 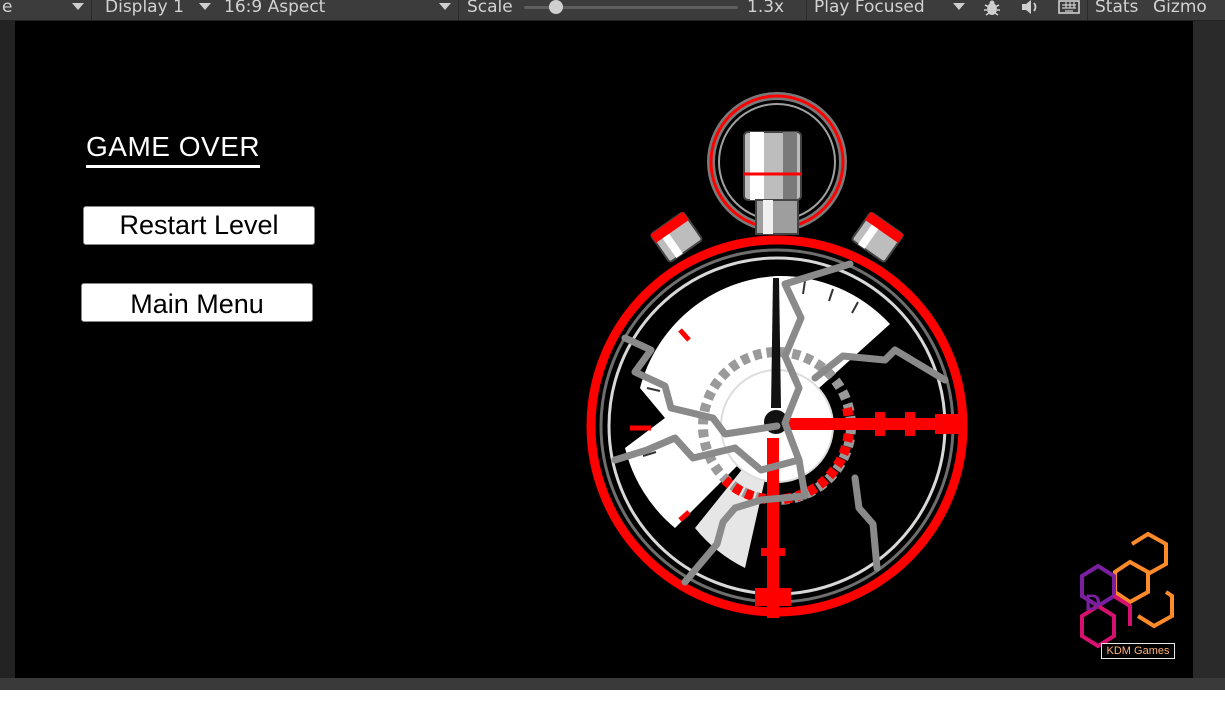 I want to click on play-mode-chevron-down-icon, so click(x=959, y=6).